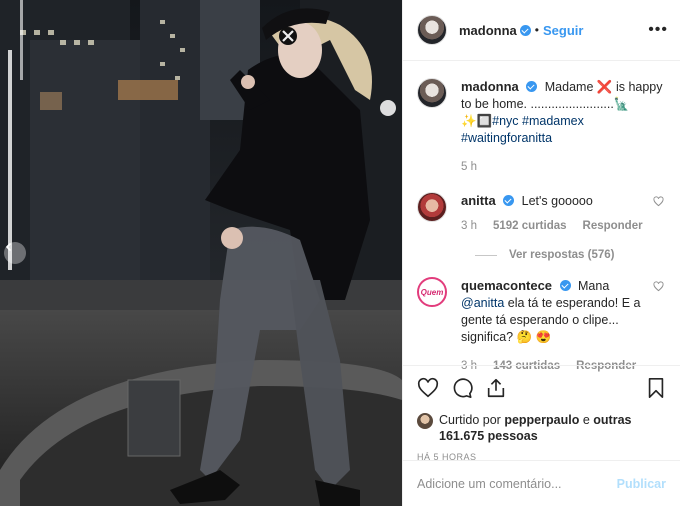  I want to click on comment-text-pre: Mana, so click(594, 286).